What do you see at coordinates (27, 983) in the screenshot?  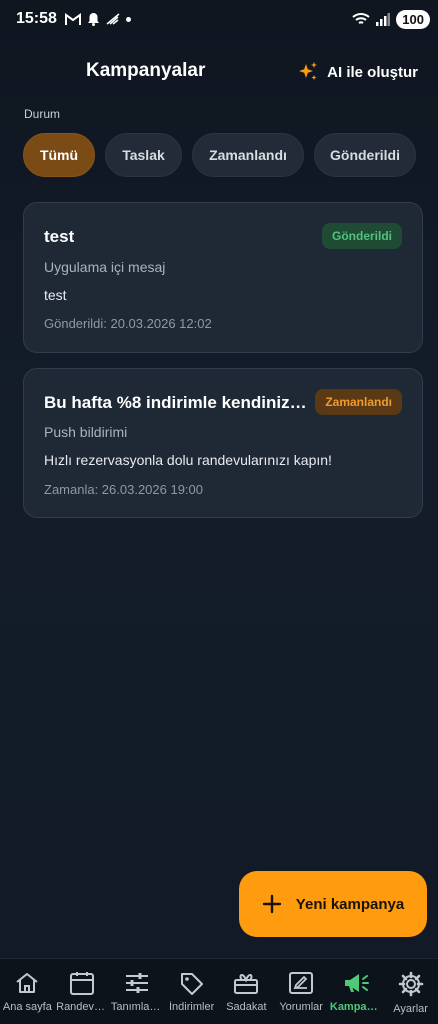 I see `home-icon` at bounding box center [27, 983].